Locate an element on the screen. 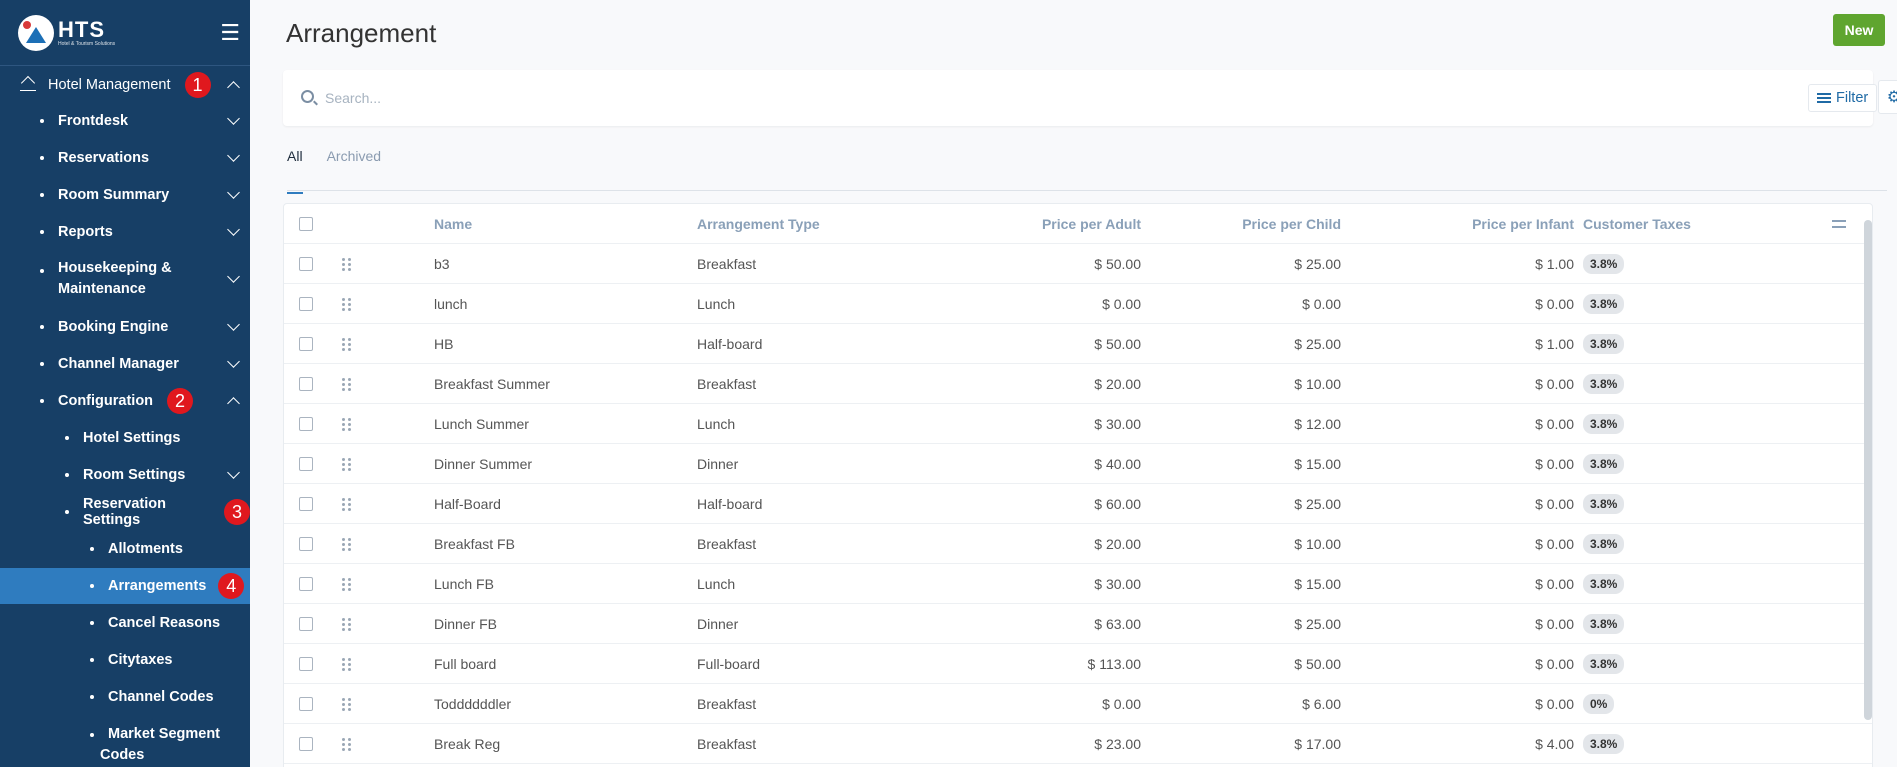  cell-price-adult: $ 60.00 is located at coordinates (1117, 504).